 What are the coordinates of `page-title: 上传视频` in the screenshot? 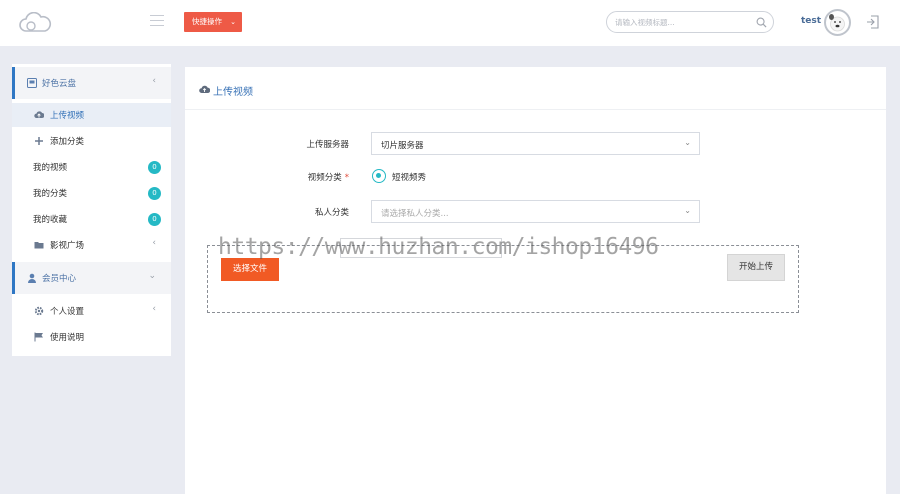 It's located at (233, 92).